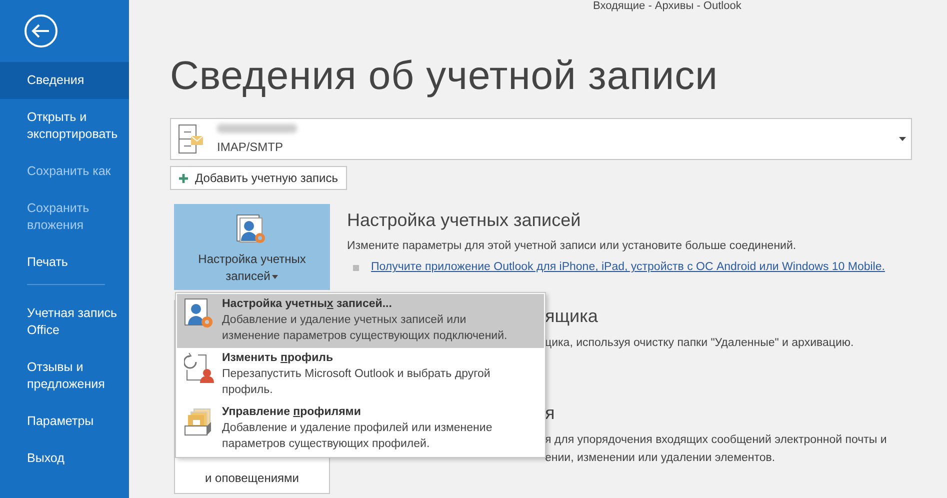 This screenshot has width=947, height=498. I want to click on sidebar-item: Печать, so click(64, 262).